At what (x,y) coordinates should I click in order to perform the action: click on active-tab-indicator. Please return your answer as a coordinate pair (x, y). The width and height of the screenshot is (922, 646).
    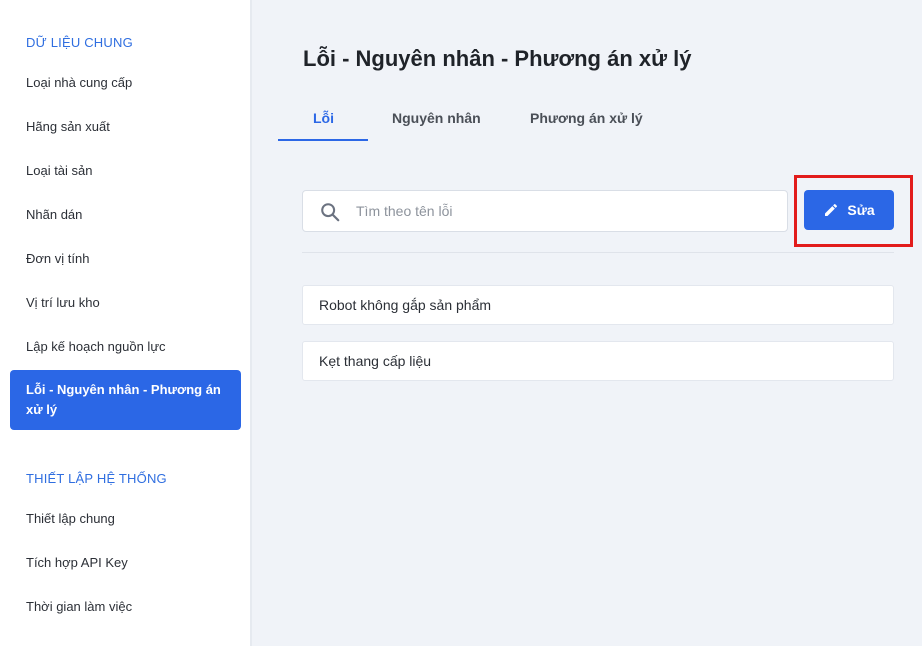
    Looking at the image, I should click on (323, 140).